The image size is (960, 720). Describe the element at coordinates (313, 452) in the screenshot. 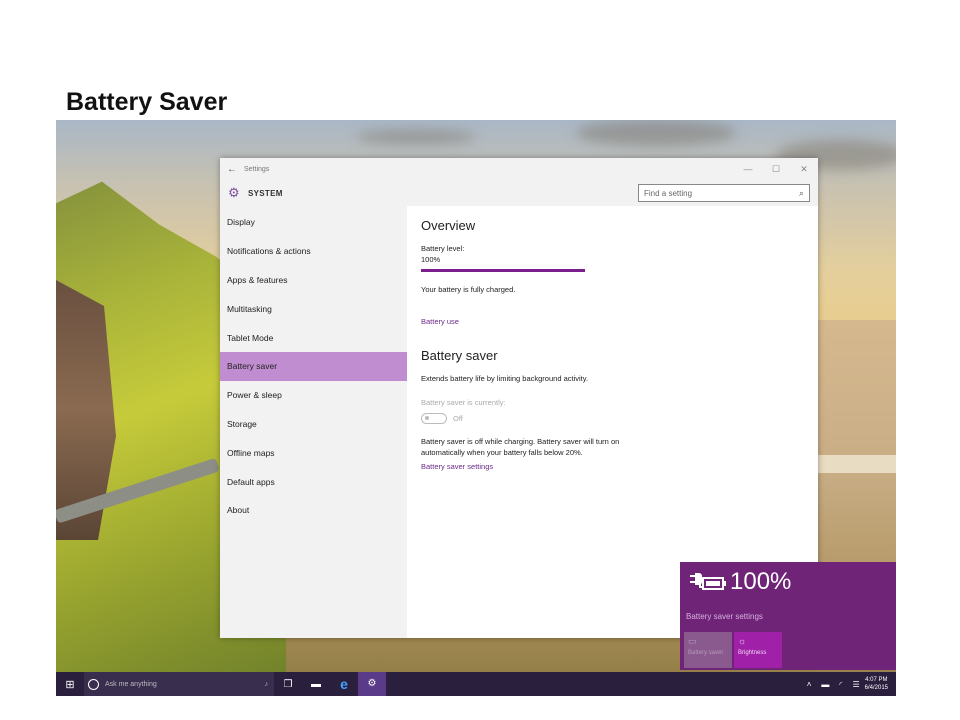

I see `sidebar-item-offline-maps: Offline maps` at that location.